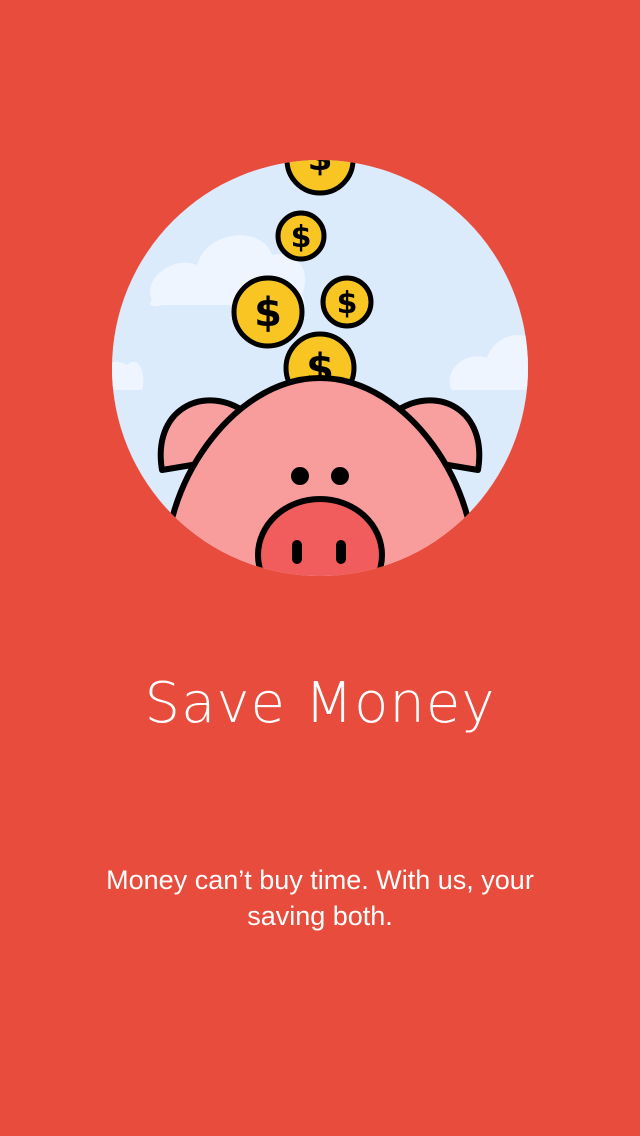 Image resolution: width=640 pixels, height=1136 pixels. Describe the element at coordinates (320, 475) in the screenshot. I see `piggy-bank-icon` at that location.